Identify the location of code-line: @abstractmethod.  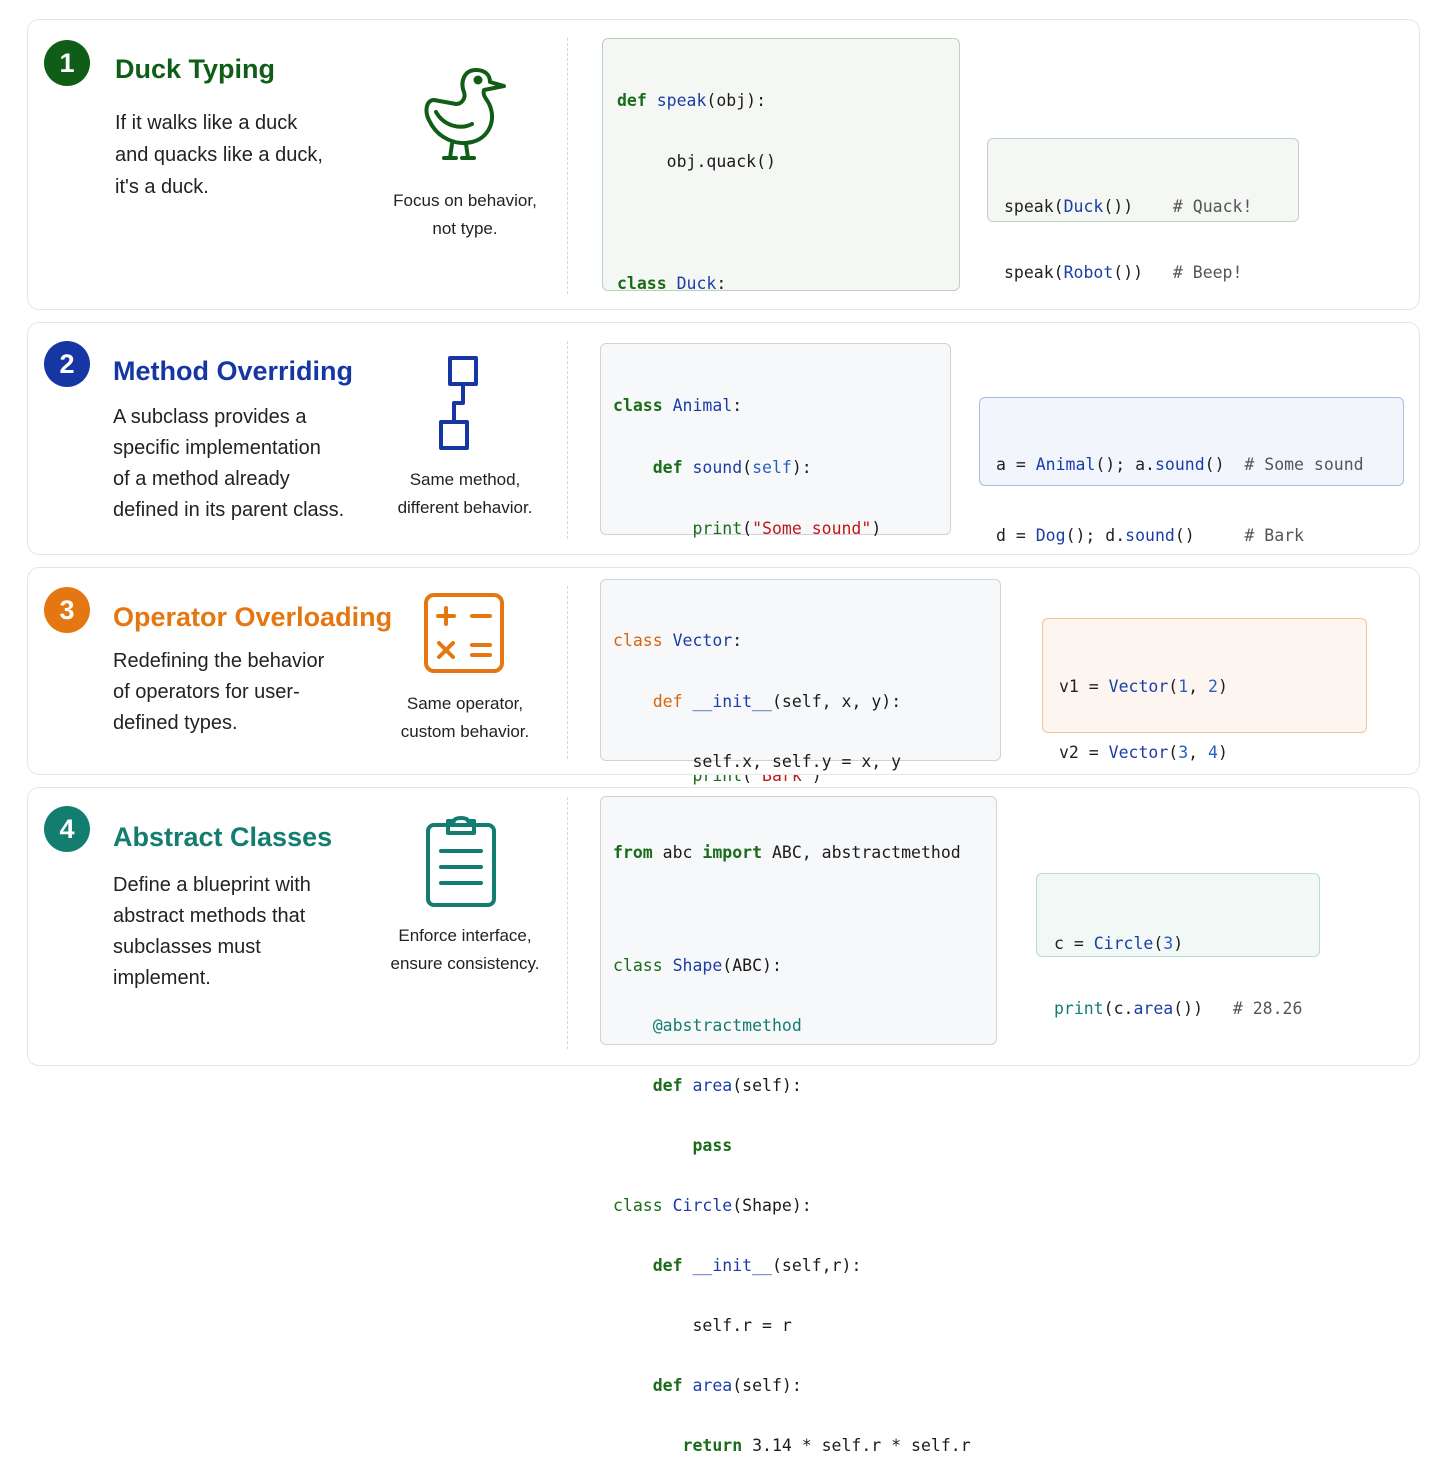
(727, 1025).